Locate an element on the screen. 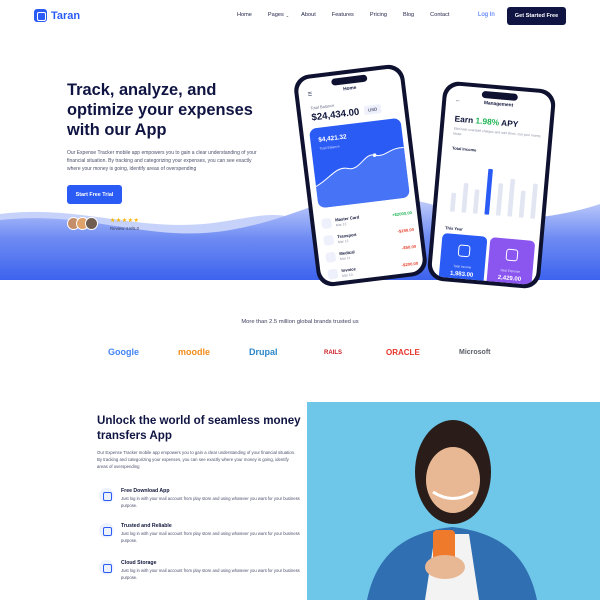 This screenshot has width=600, height=600. shield-check-icon is located at coordinates (106, 530).